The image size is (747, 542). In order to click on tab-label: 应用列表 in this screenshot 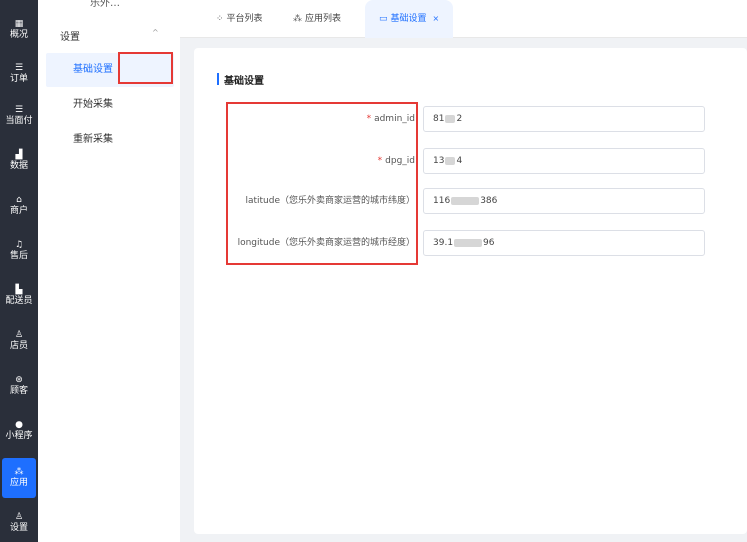, I will do `click(323, 19)`.